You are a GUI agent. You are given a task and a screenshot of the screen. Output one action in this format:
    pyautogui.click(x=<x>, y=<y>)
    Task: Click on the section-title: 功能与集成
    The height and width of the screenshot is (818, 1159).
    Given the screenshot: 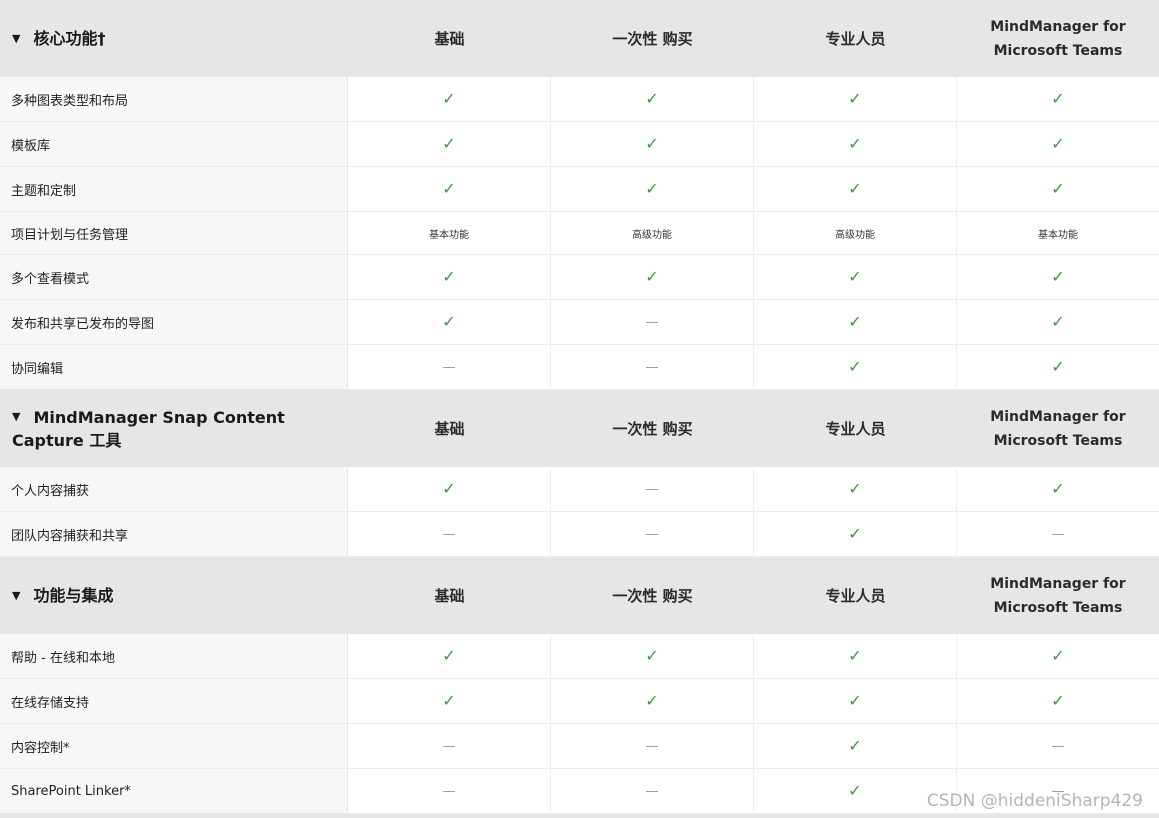 What is the action you would take?
    pyautogui.click(x=73, y=595)
    